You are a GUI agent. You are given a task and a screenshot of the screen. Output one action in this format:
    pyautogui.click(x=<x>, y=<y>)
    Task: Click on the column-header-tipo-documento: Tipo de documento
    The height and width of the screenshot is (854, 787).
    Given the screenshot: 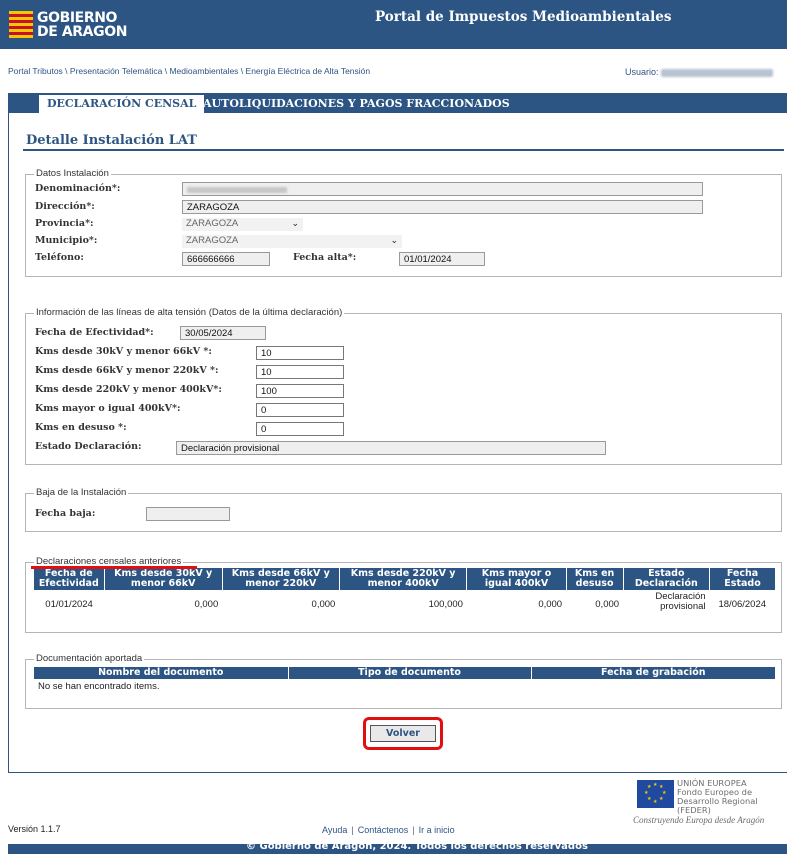 What is the action you would take?
    pyautogui.click(x=409, y=673)
    